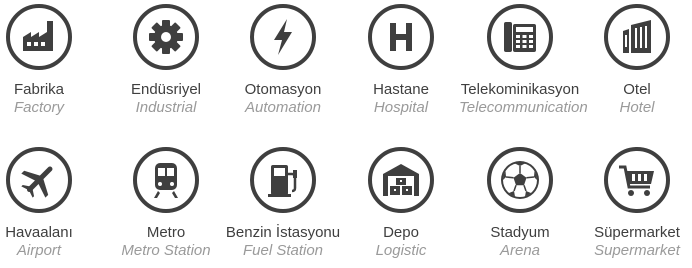 The height and width of the screenshot is (268, 692). What do you see at coordinates (520, 89) in the screenshot?
I see `item-label: Telekominikasyon` at bounding box center [520, 89].